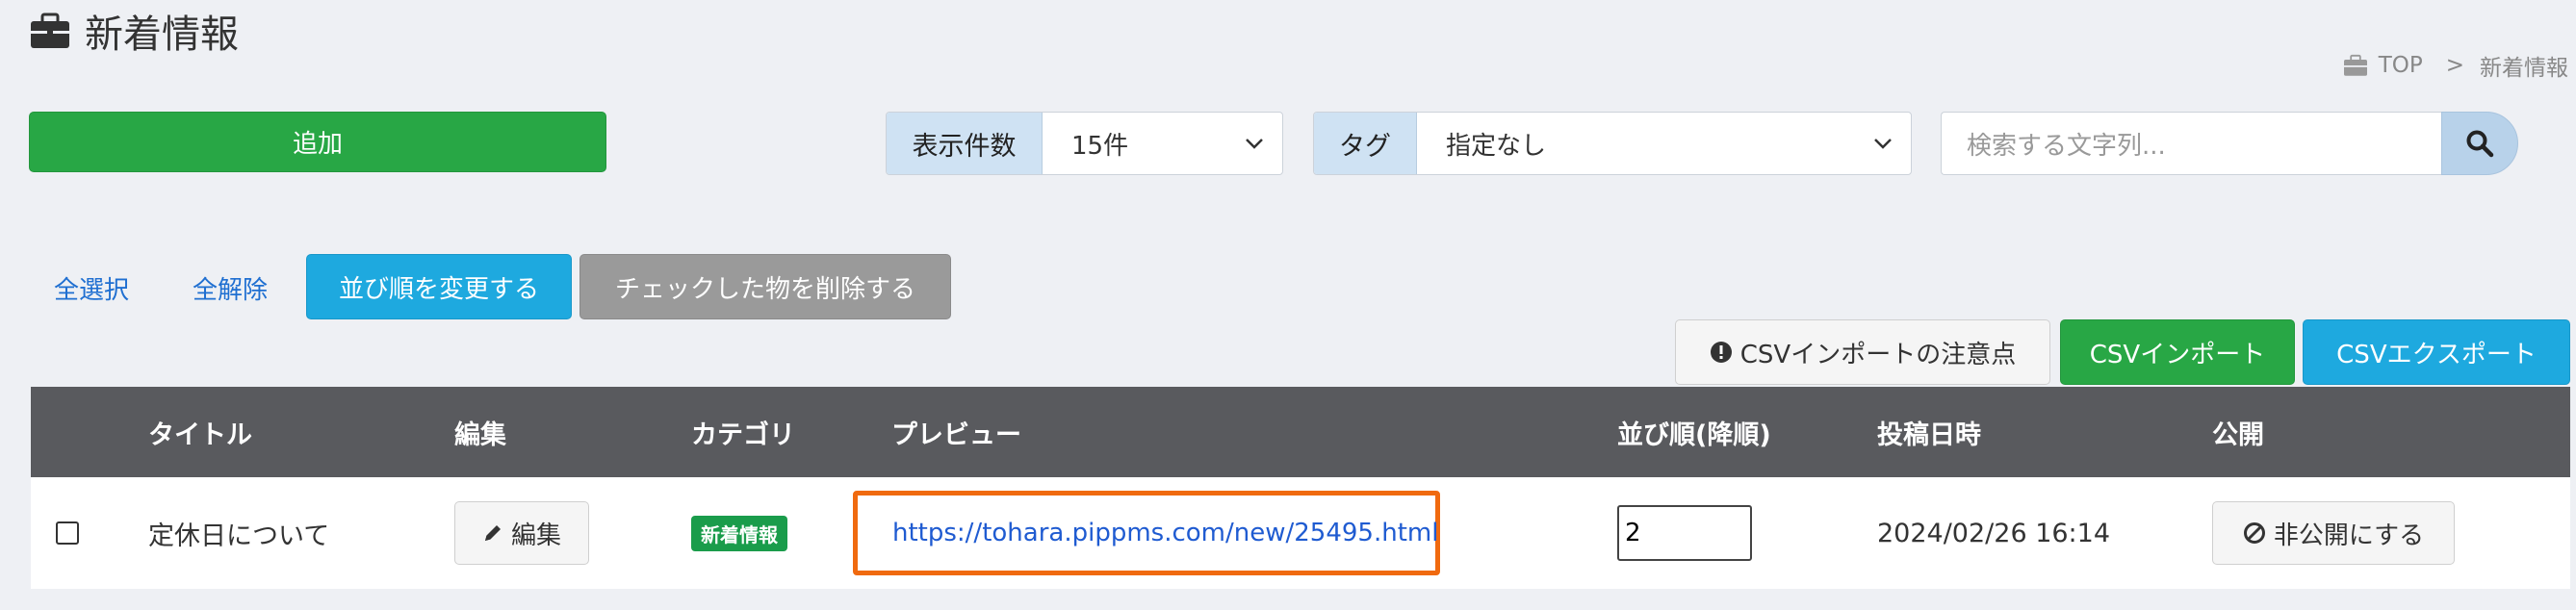 Image resolution: width=2576 pixels, height=610 pixels. I want to click on row-category-cell: 新着情報, so click(739, 533).